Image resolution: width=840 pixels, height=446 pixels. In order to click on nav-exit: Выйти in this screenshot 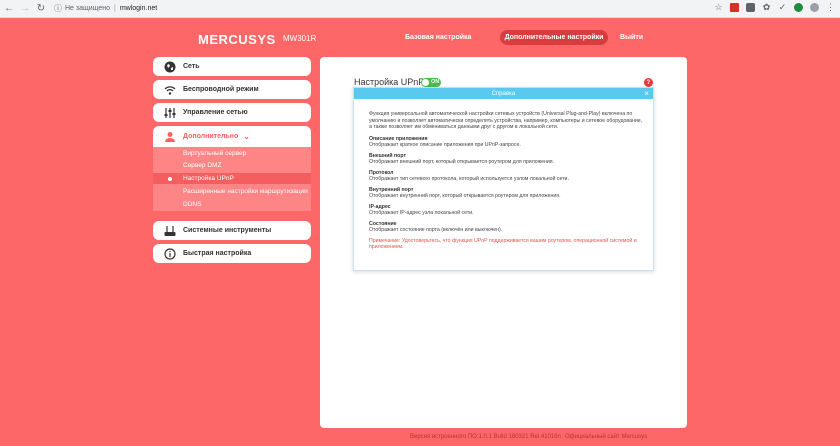, I will do `click(631, 37)`.